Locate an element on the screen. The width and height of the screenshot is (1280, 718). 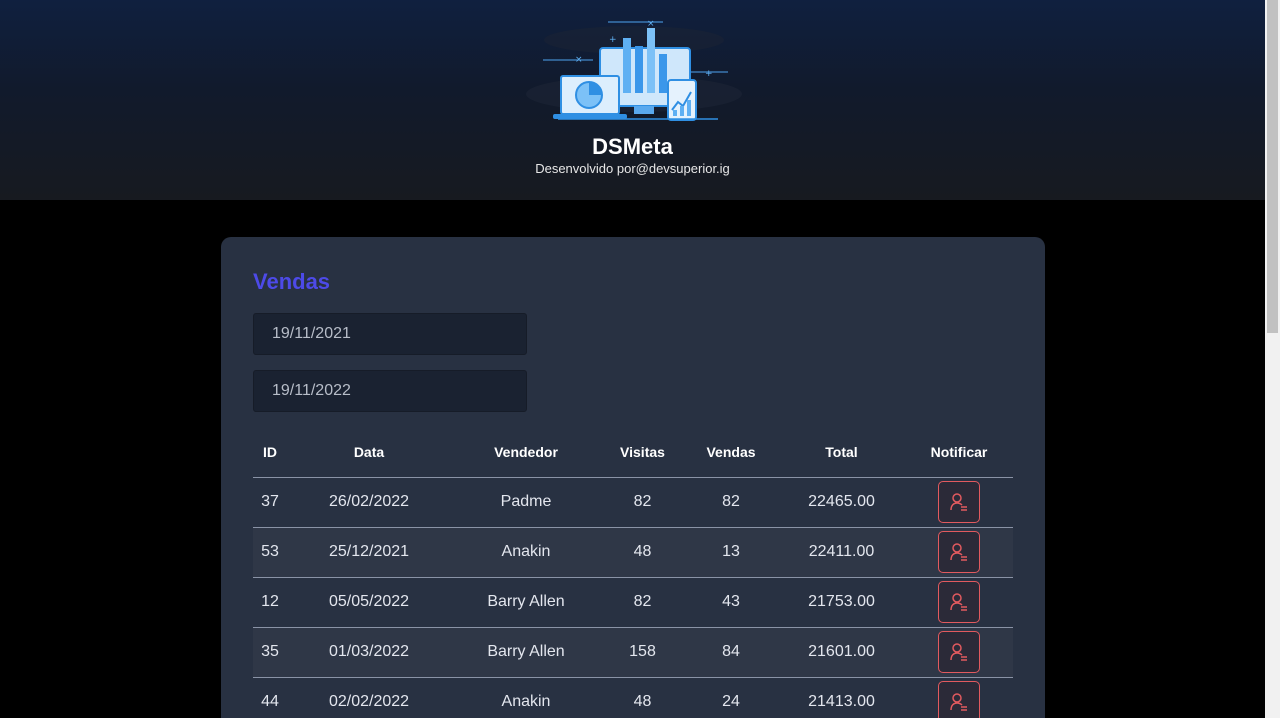
column-header-visited: Visitas is located at coordinates (642, 452).